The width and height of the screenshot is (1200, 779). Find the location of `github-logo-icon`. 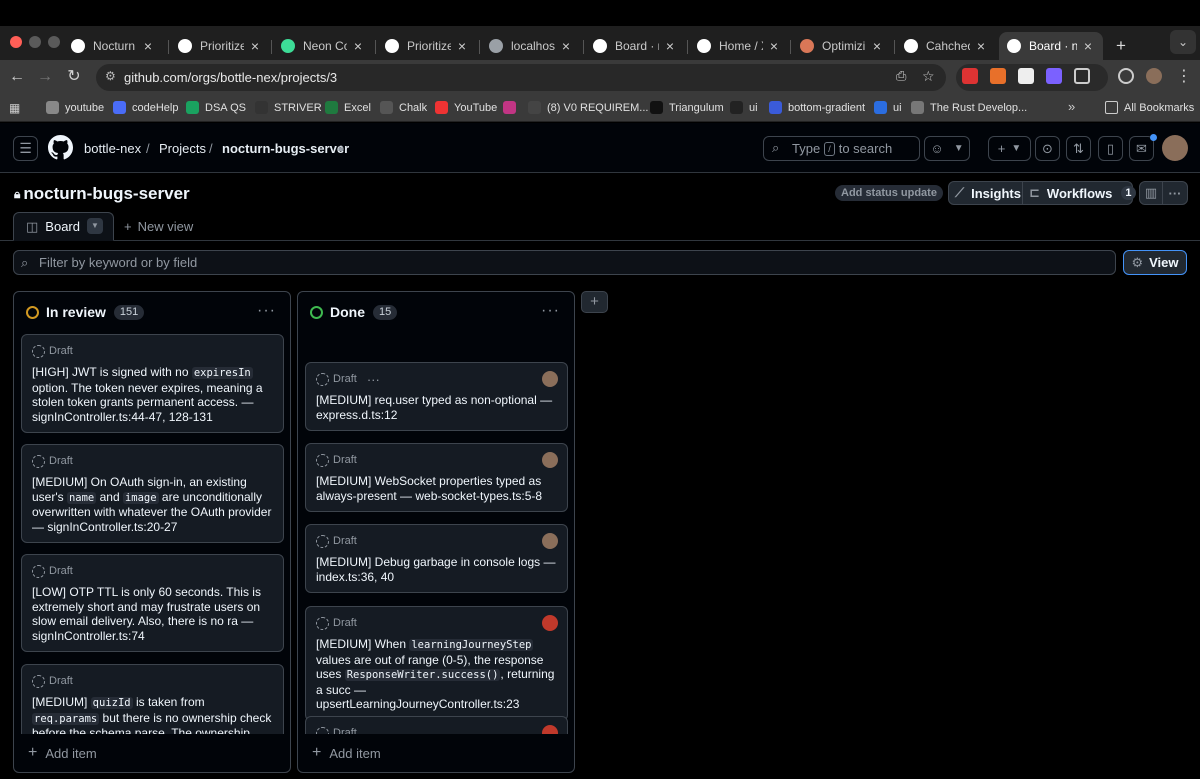

github-logo-icon is located at coordinates (60, 147).